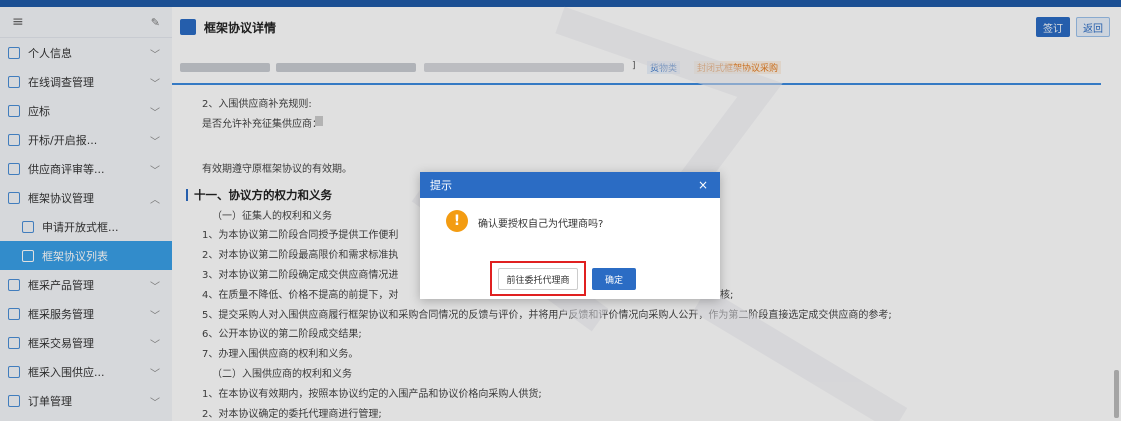 The image size is (1121, 421). Describe the element at coordinates (541, 224) in the screenshot. I see `dialog-message: 确认要授权自己为代理商吗?` at that location.